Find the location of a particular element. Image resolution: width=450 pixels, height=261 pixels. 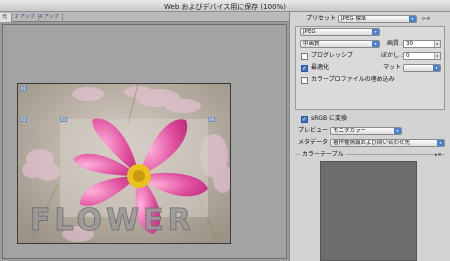

icc-profile-checkbox is located at coordinates (304, 80).